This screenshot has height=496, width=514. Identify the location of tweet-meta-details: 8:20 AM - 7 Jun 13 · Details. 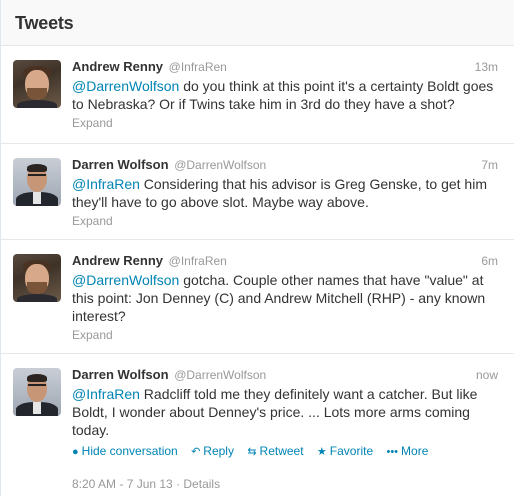
(285, 484).